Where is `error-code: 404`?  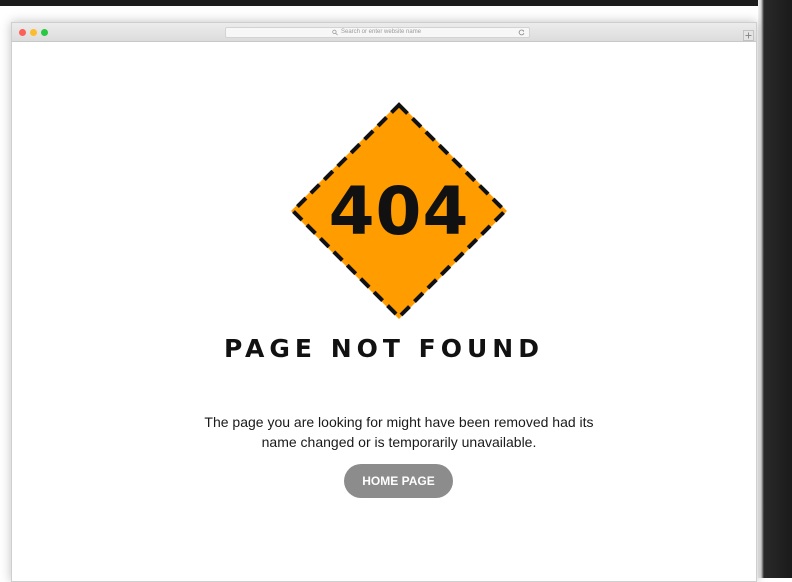 error-code: 404 is located at coordinates (399, 211).